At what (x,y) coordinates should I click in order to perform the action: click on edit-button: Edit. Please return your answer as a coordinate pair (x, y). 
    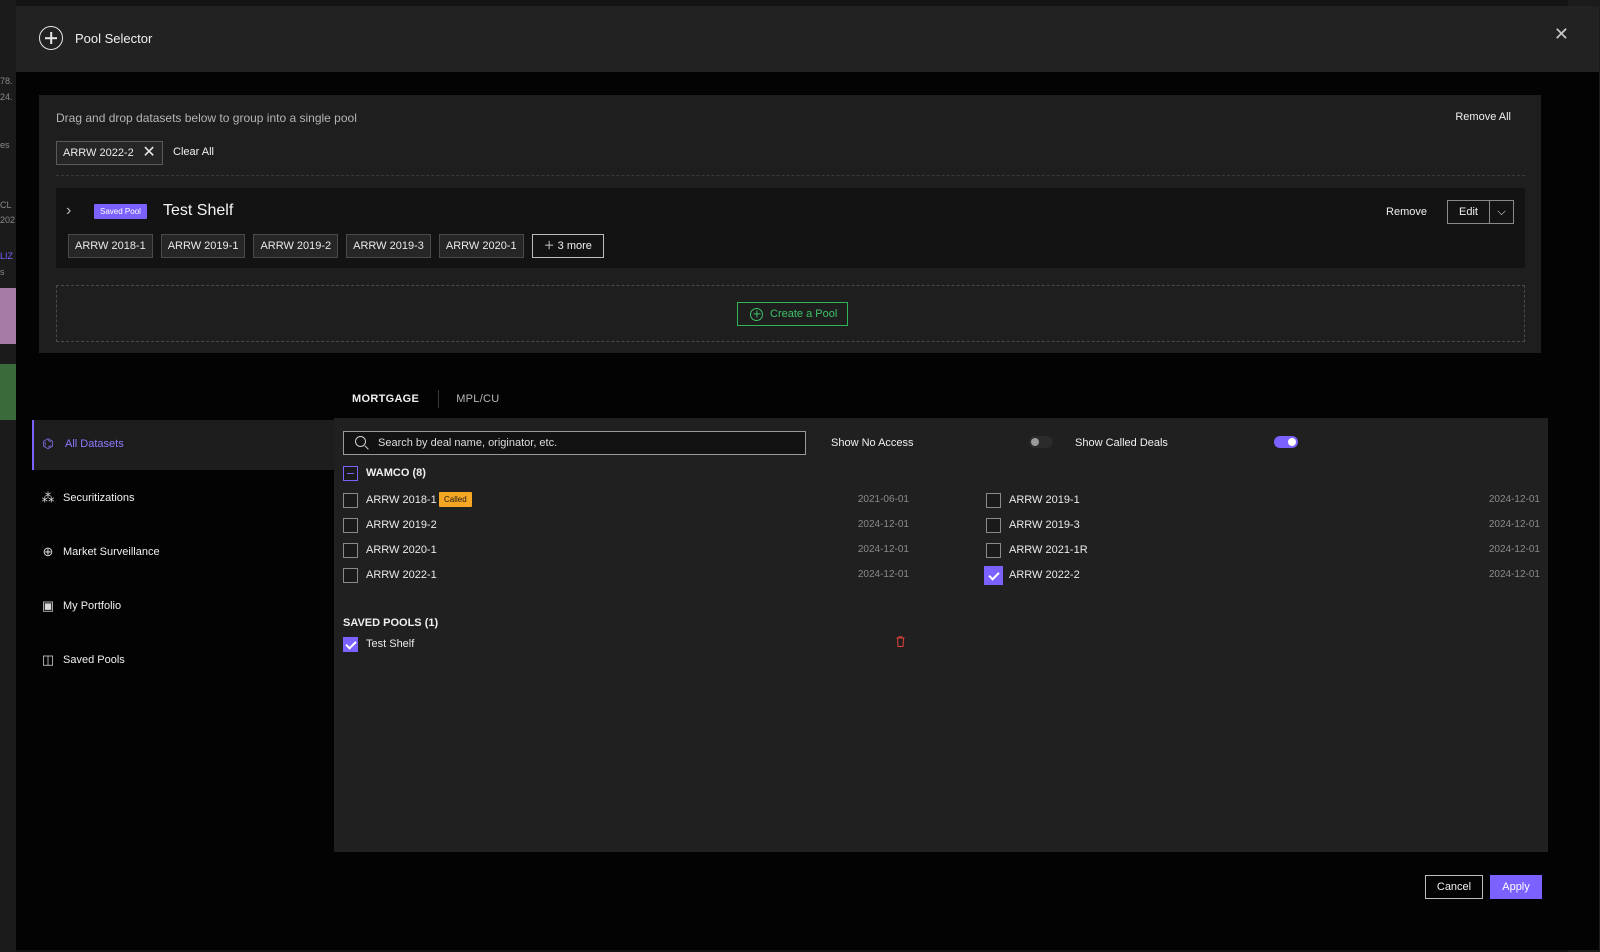
    Looking at the image, I should click on (1468, 212).